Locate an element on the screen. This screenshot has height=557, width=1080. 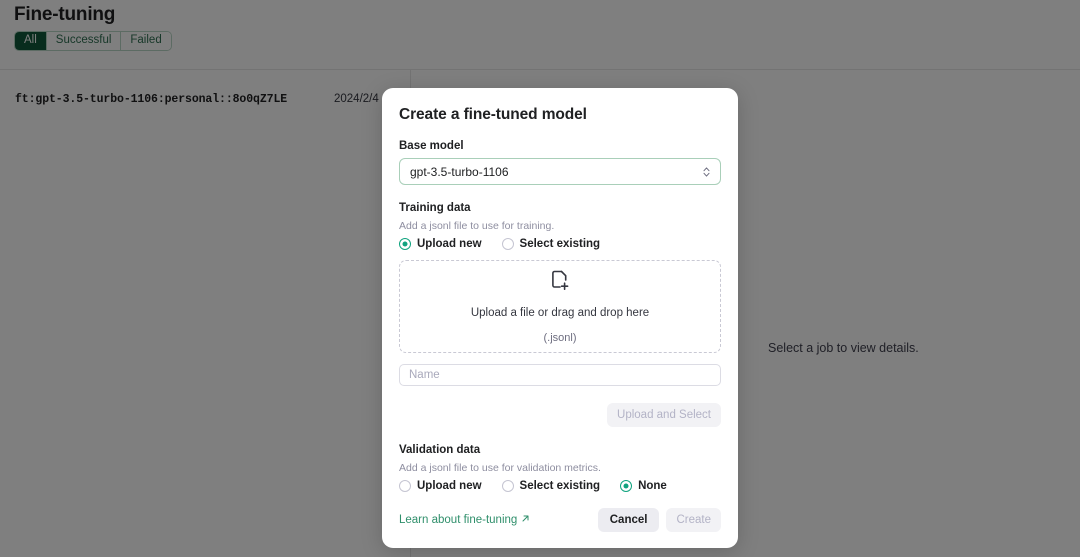
footer-button-group: Cancel Create is located at coordinates (659, 520).